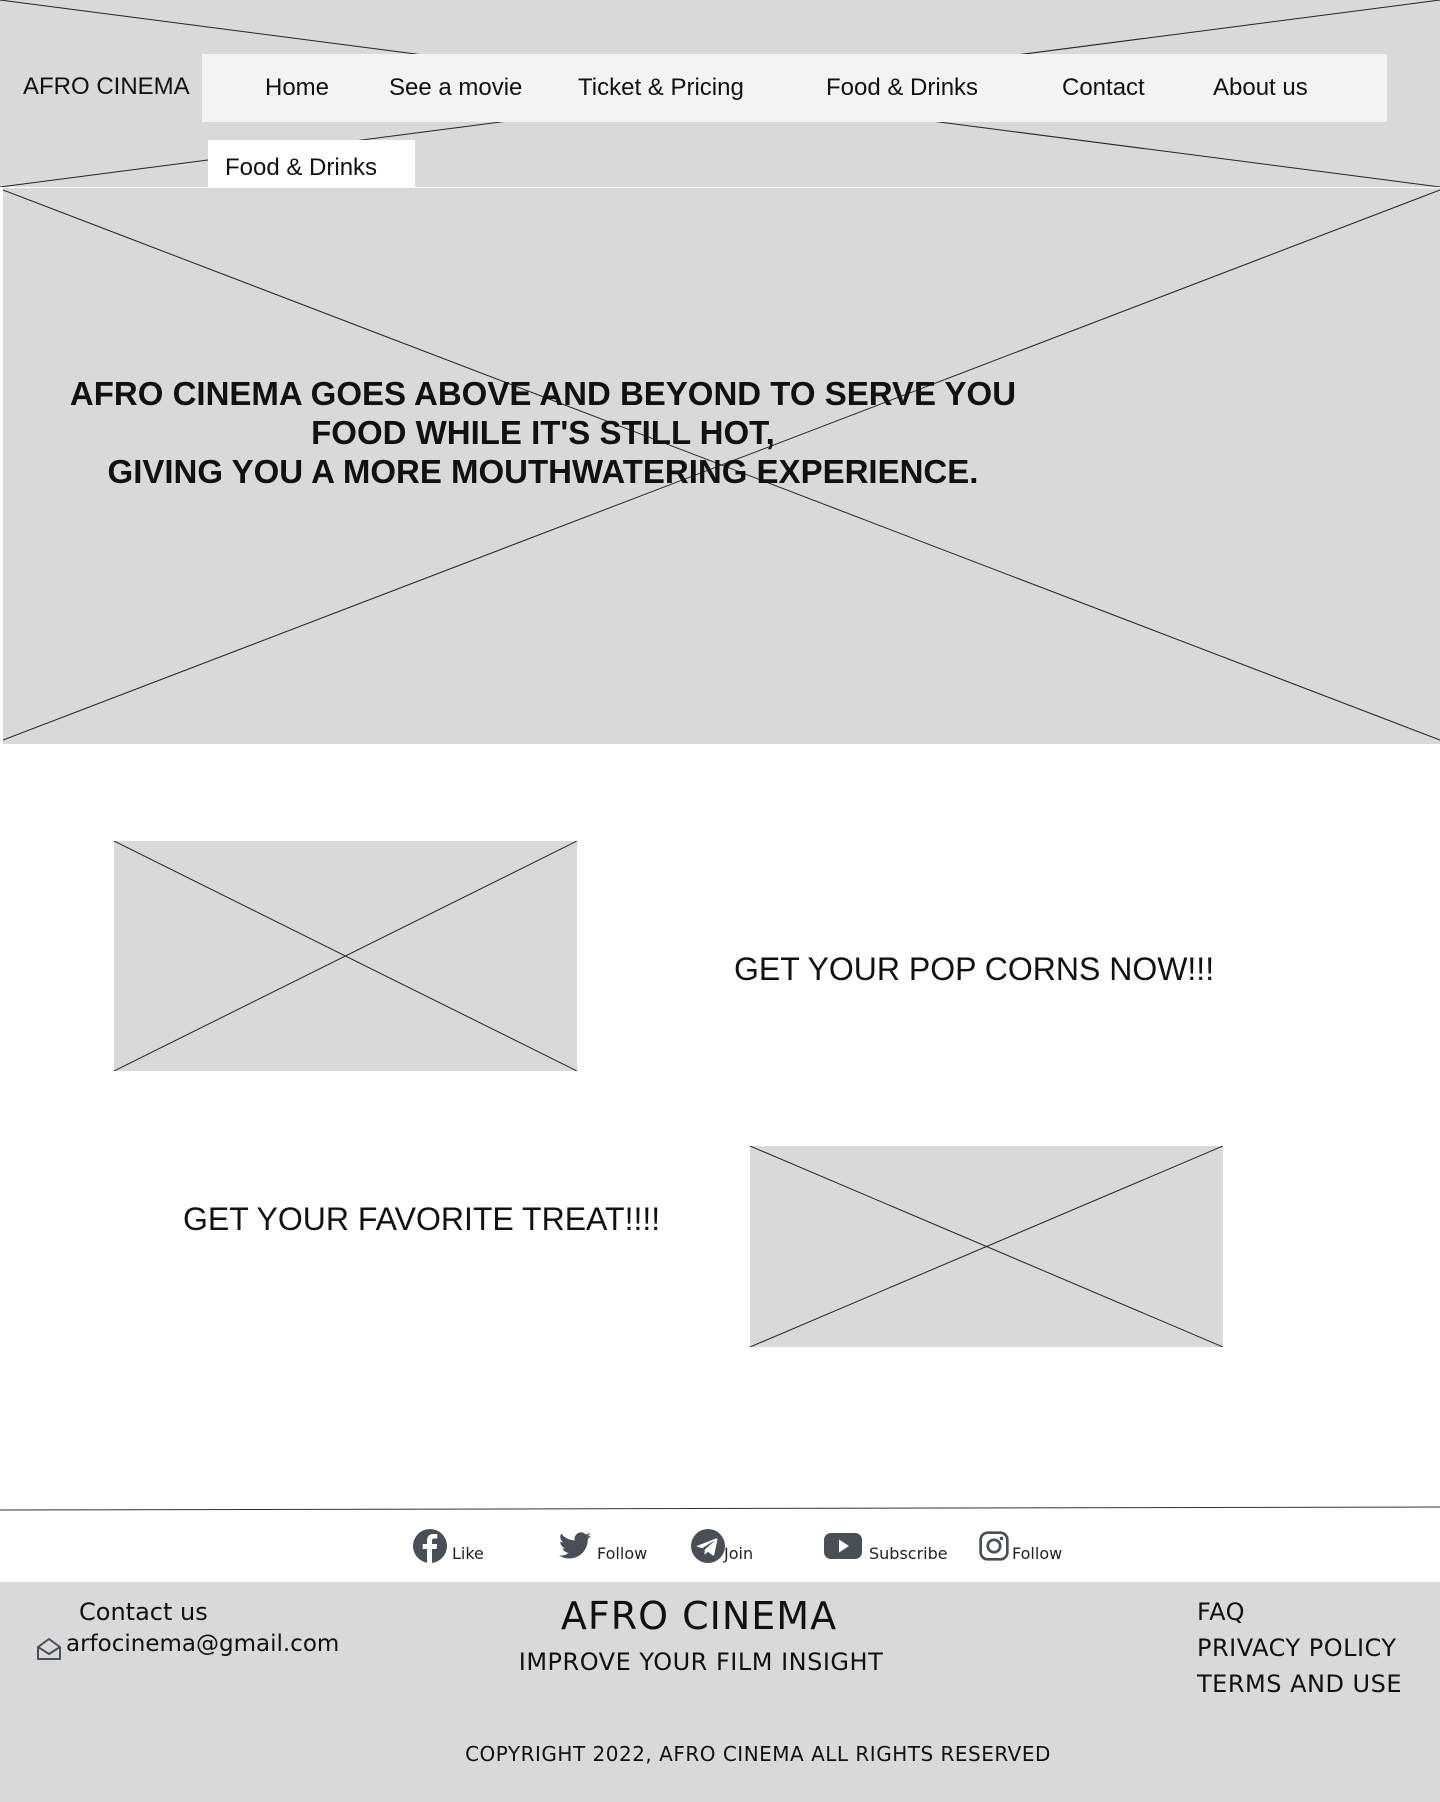 Image resolution: width=1440 pixels, height=1802 pixels. I want to click on social-youtube: Subscribe, so click(885, 1546).